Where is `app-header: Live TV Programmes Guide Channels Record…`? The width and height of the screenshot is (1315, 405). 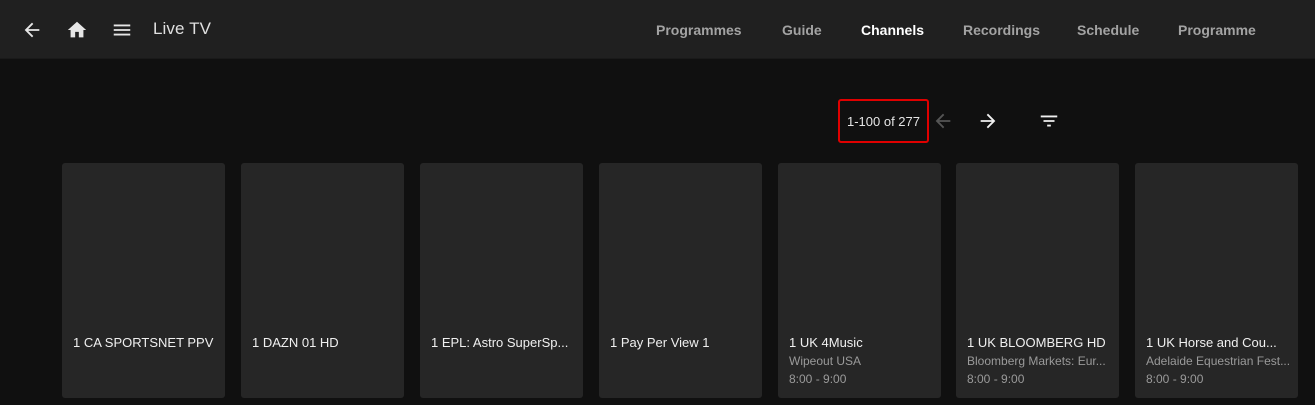 app-header: Live TV Programmes Guide Channels Record… is located at coordinates (657, 29).